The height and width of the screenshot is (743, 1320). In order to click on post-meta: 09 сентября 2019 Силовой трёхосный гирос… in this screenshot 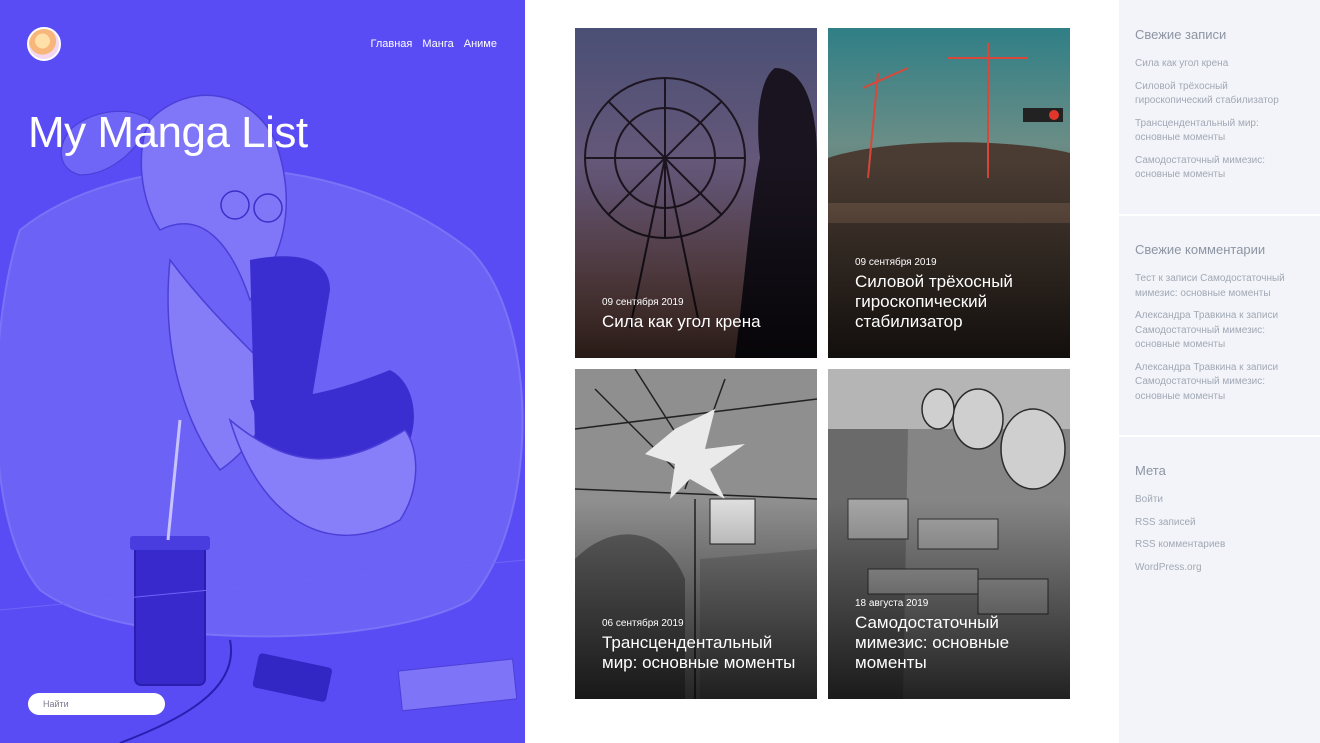, I will do `click(952, 294)`.